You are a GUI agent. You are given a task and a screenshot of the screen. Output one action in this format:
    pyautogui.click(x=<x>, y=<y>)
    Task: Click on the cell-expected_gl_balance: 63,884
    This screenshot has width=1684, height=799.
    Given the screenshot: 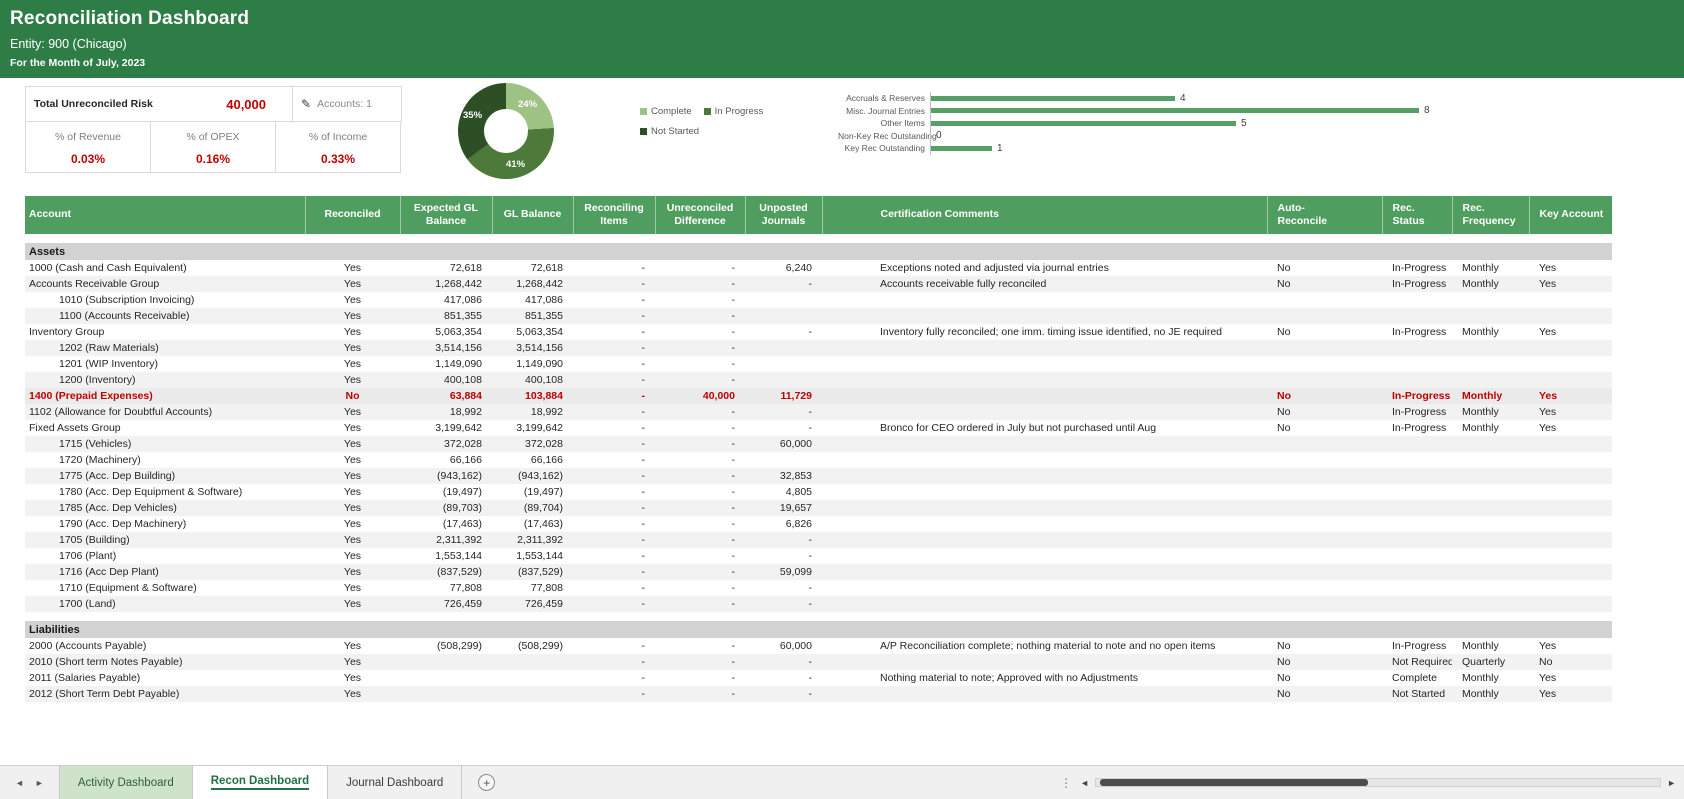 What is the action you would take?
    pyautogui.click(x=446, y=396)
    